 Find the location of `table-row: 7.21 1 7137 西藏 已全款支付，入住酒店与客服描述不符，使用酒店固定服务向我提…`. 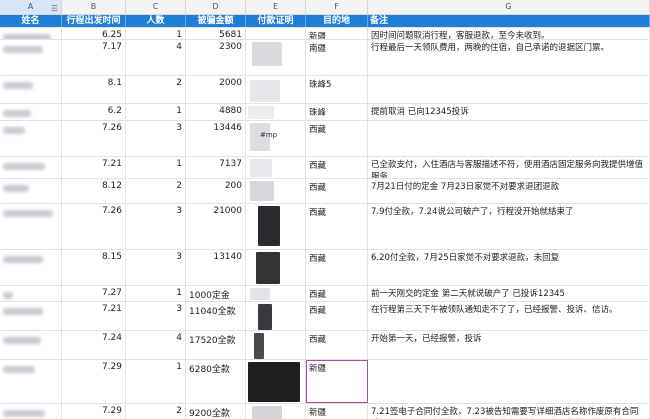

table-row: 7.21 1 7137 西藏 已全款支付，入住酒店与客服描述不符，使用酒店固定服务向我提… is located at coordinates (325, 168).